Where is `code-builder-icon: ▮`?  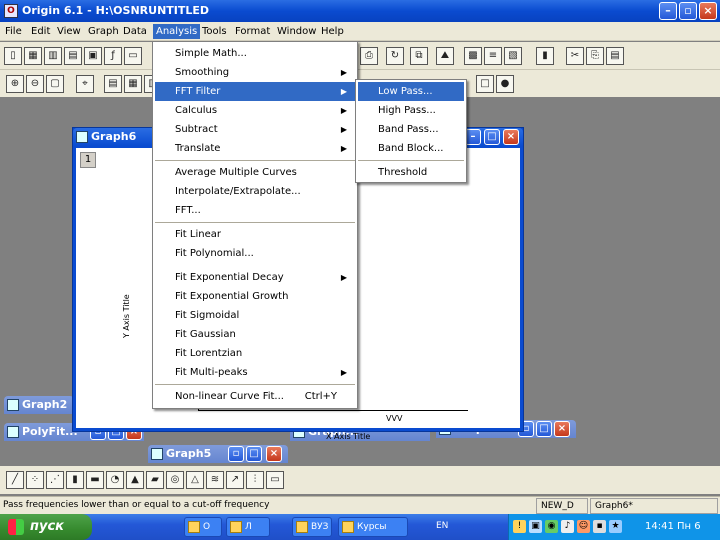 code-builder-icon: ▮ is located at coordinates (545, 56).